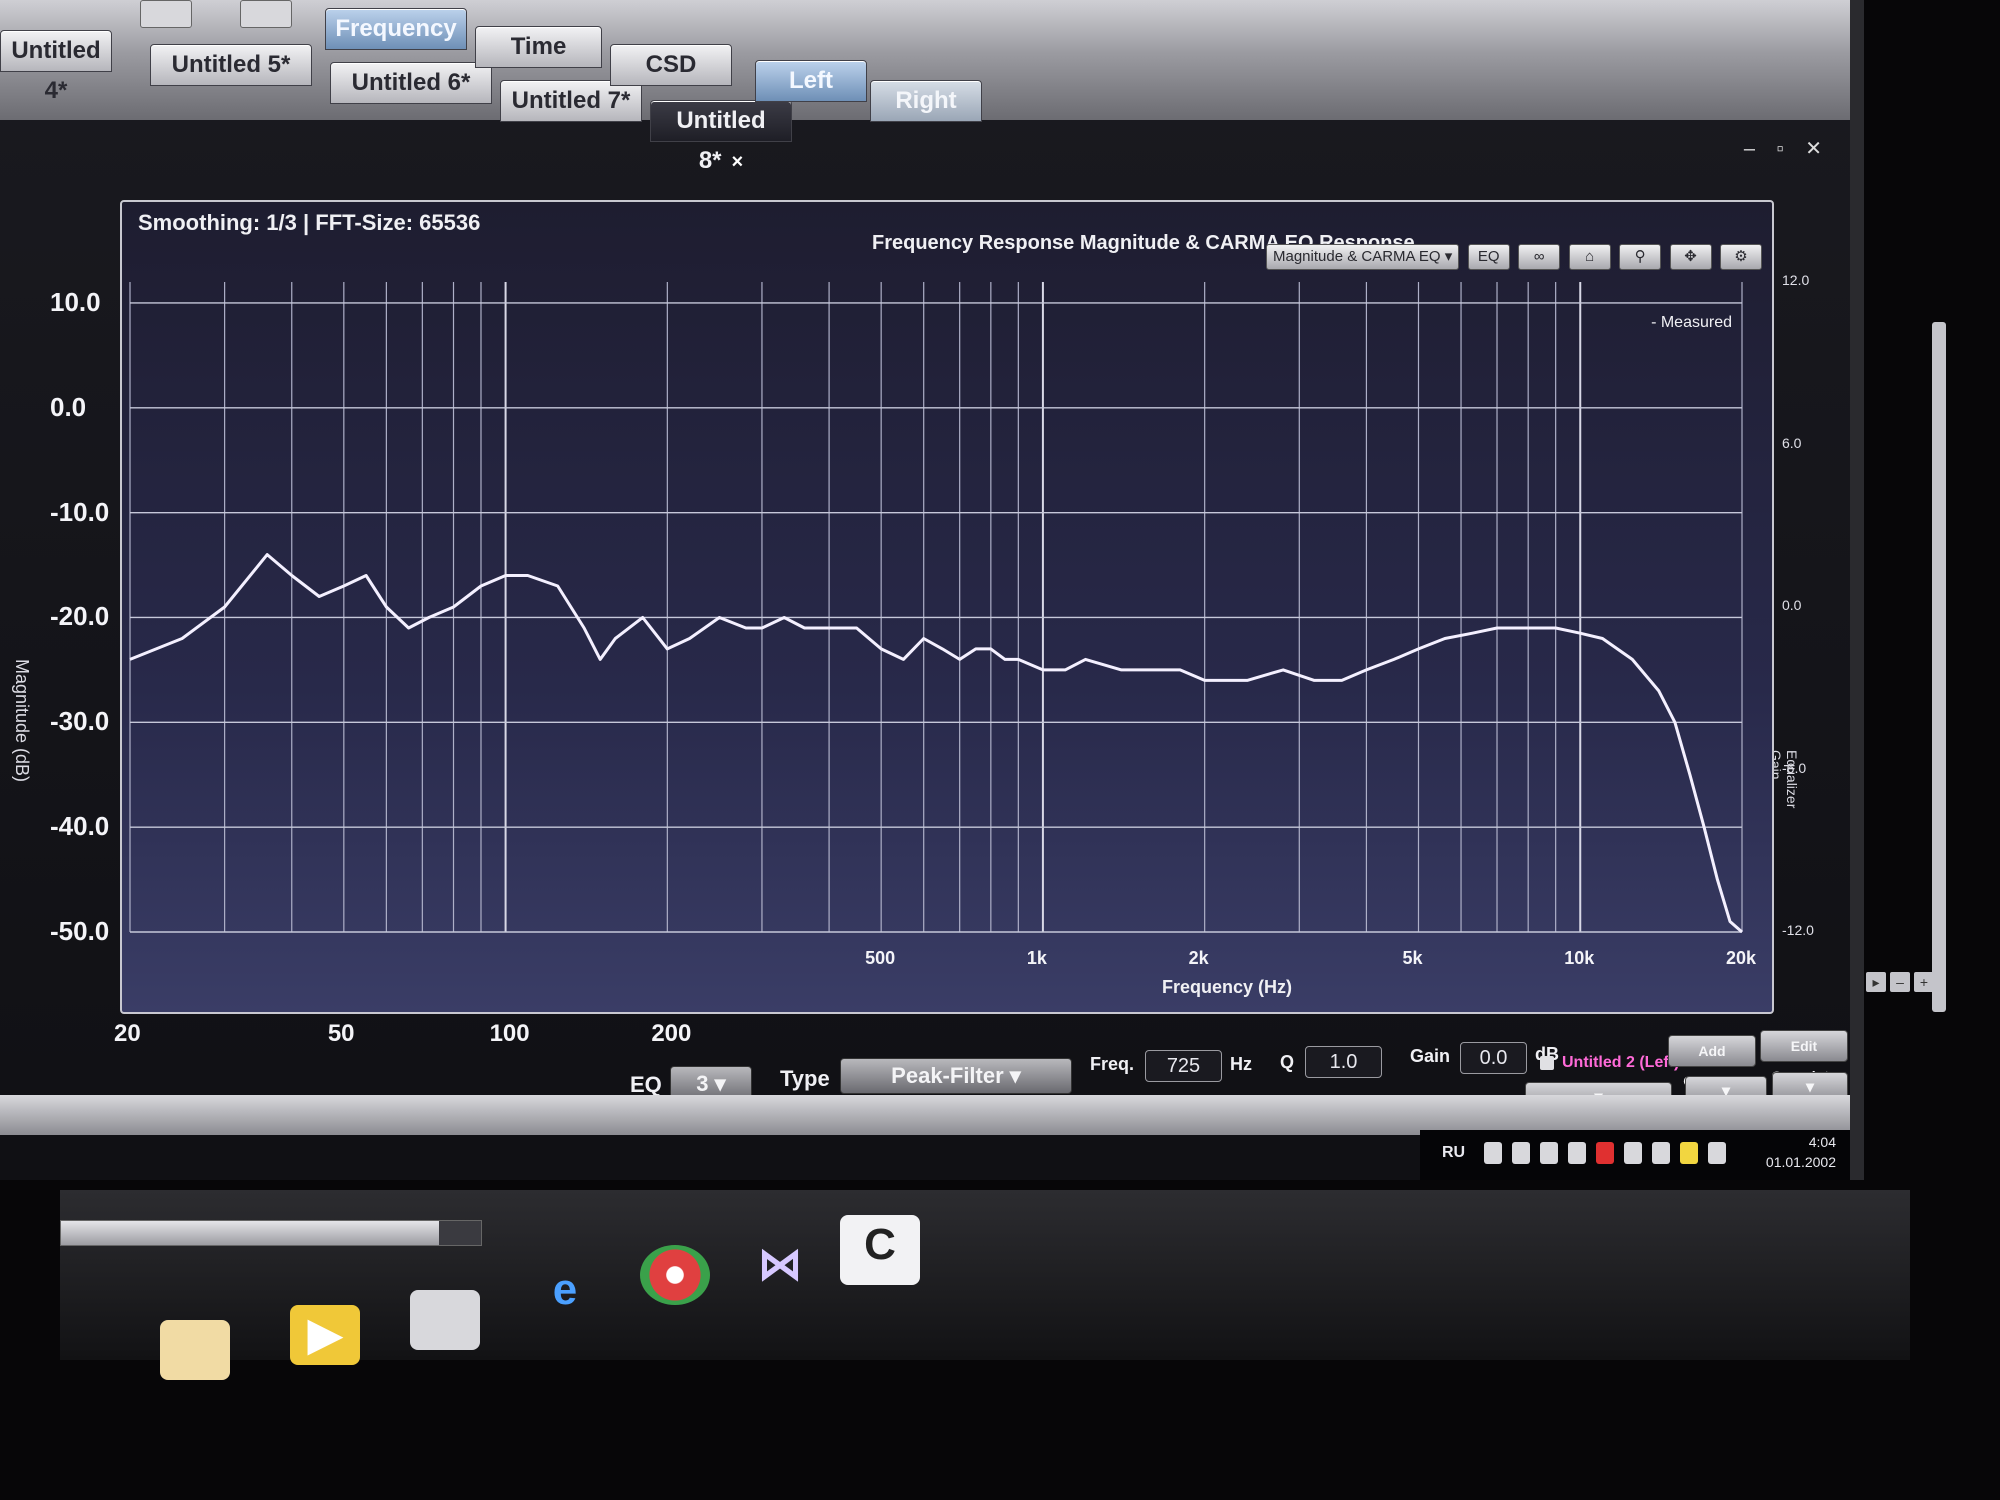 This screenshot has width=2000, height=1500. I want to click on y2-tick-label: 0.0, so click(1792, 605).